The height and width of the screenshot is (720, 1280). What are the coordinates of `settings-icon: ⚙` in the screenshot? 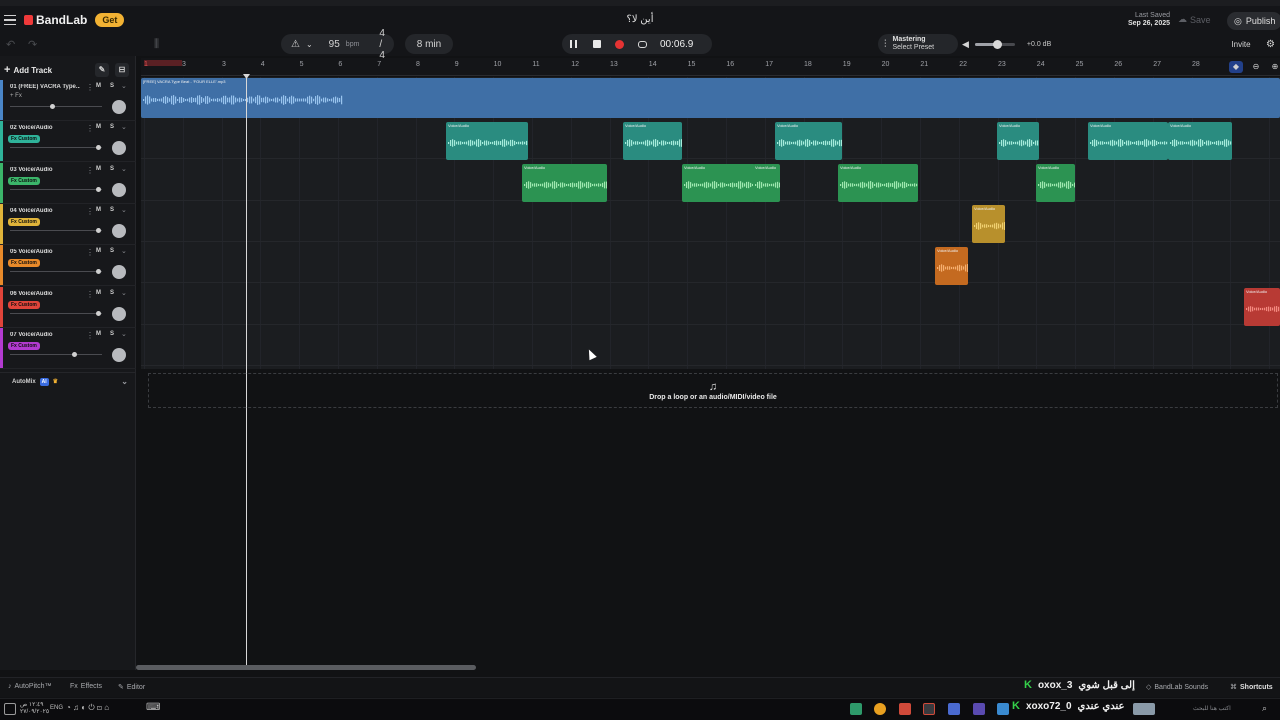 It's located at (1270, 44).